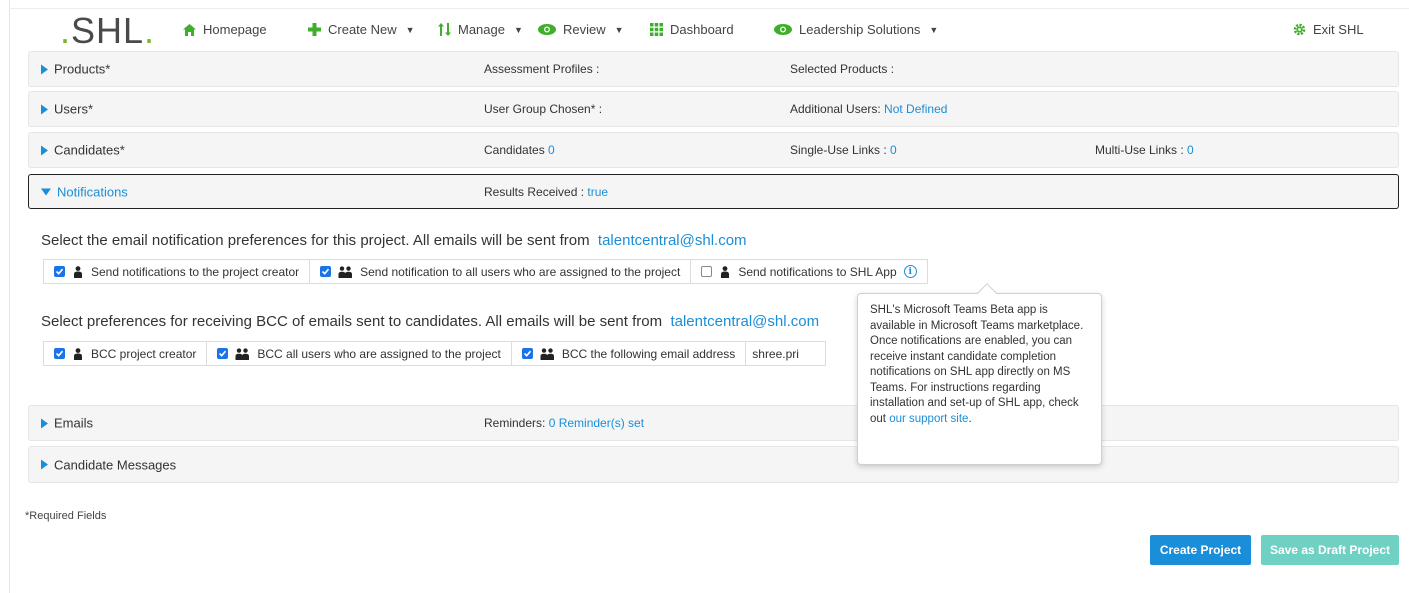  I want to click on candidates-count: Candidates 0, so click(519, 150).